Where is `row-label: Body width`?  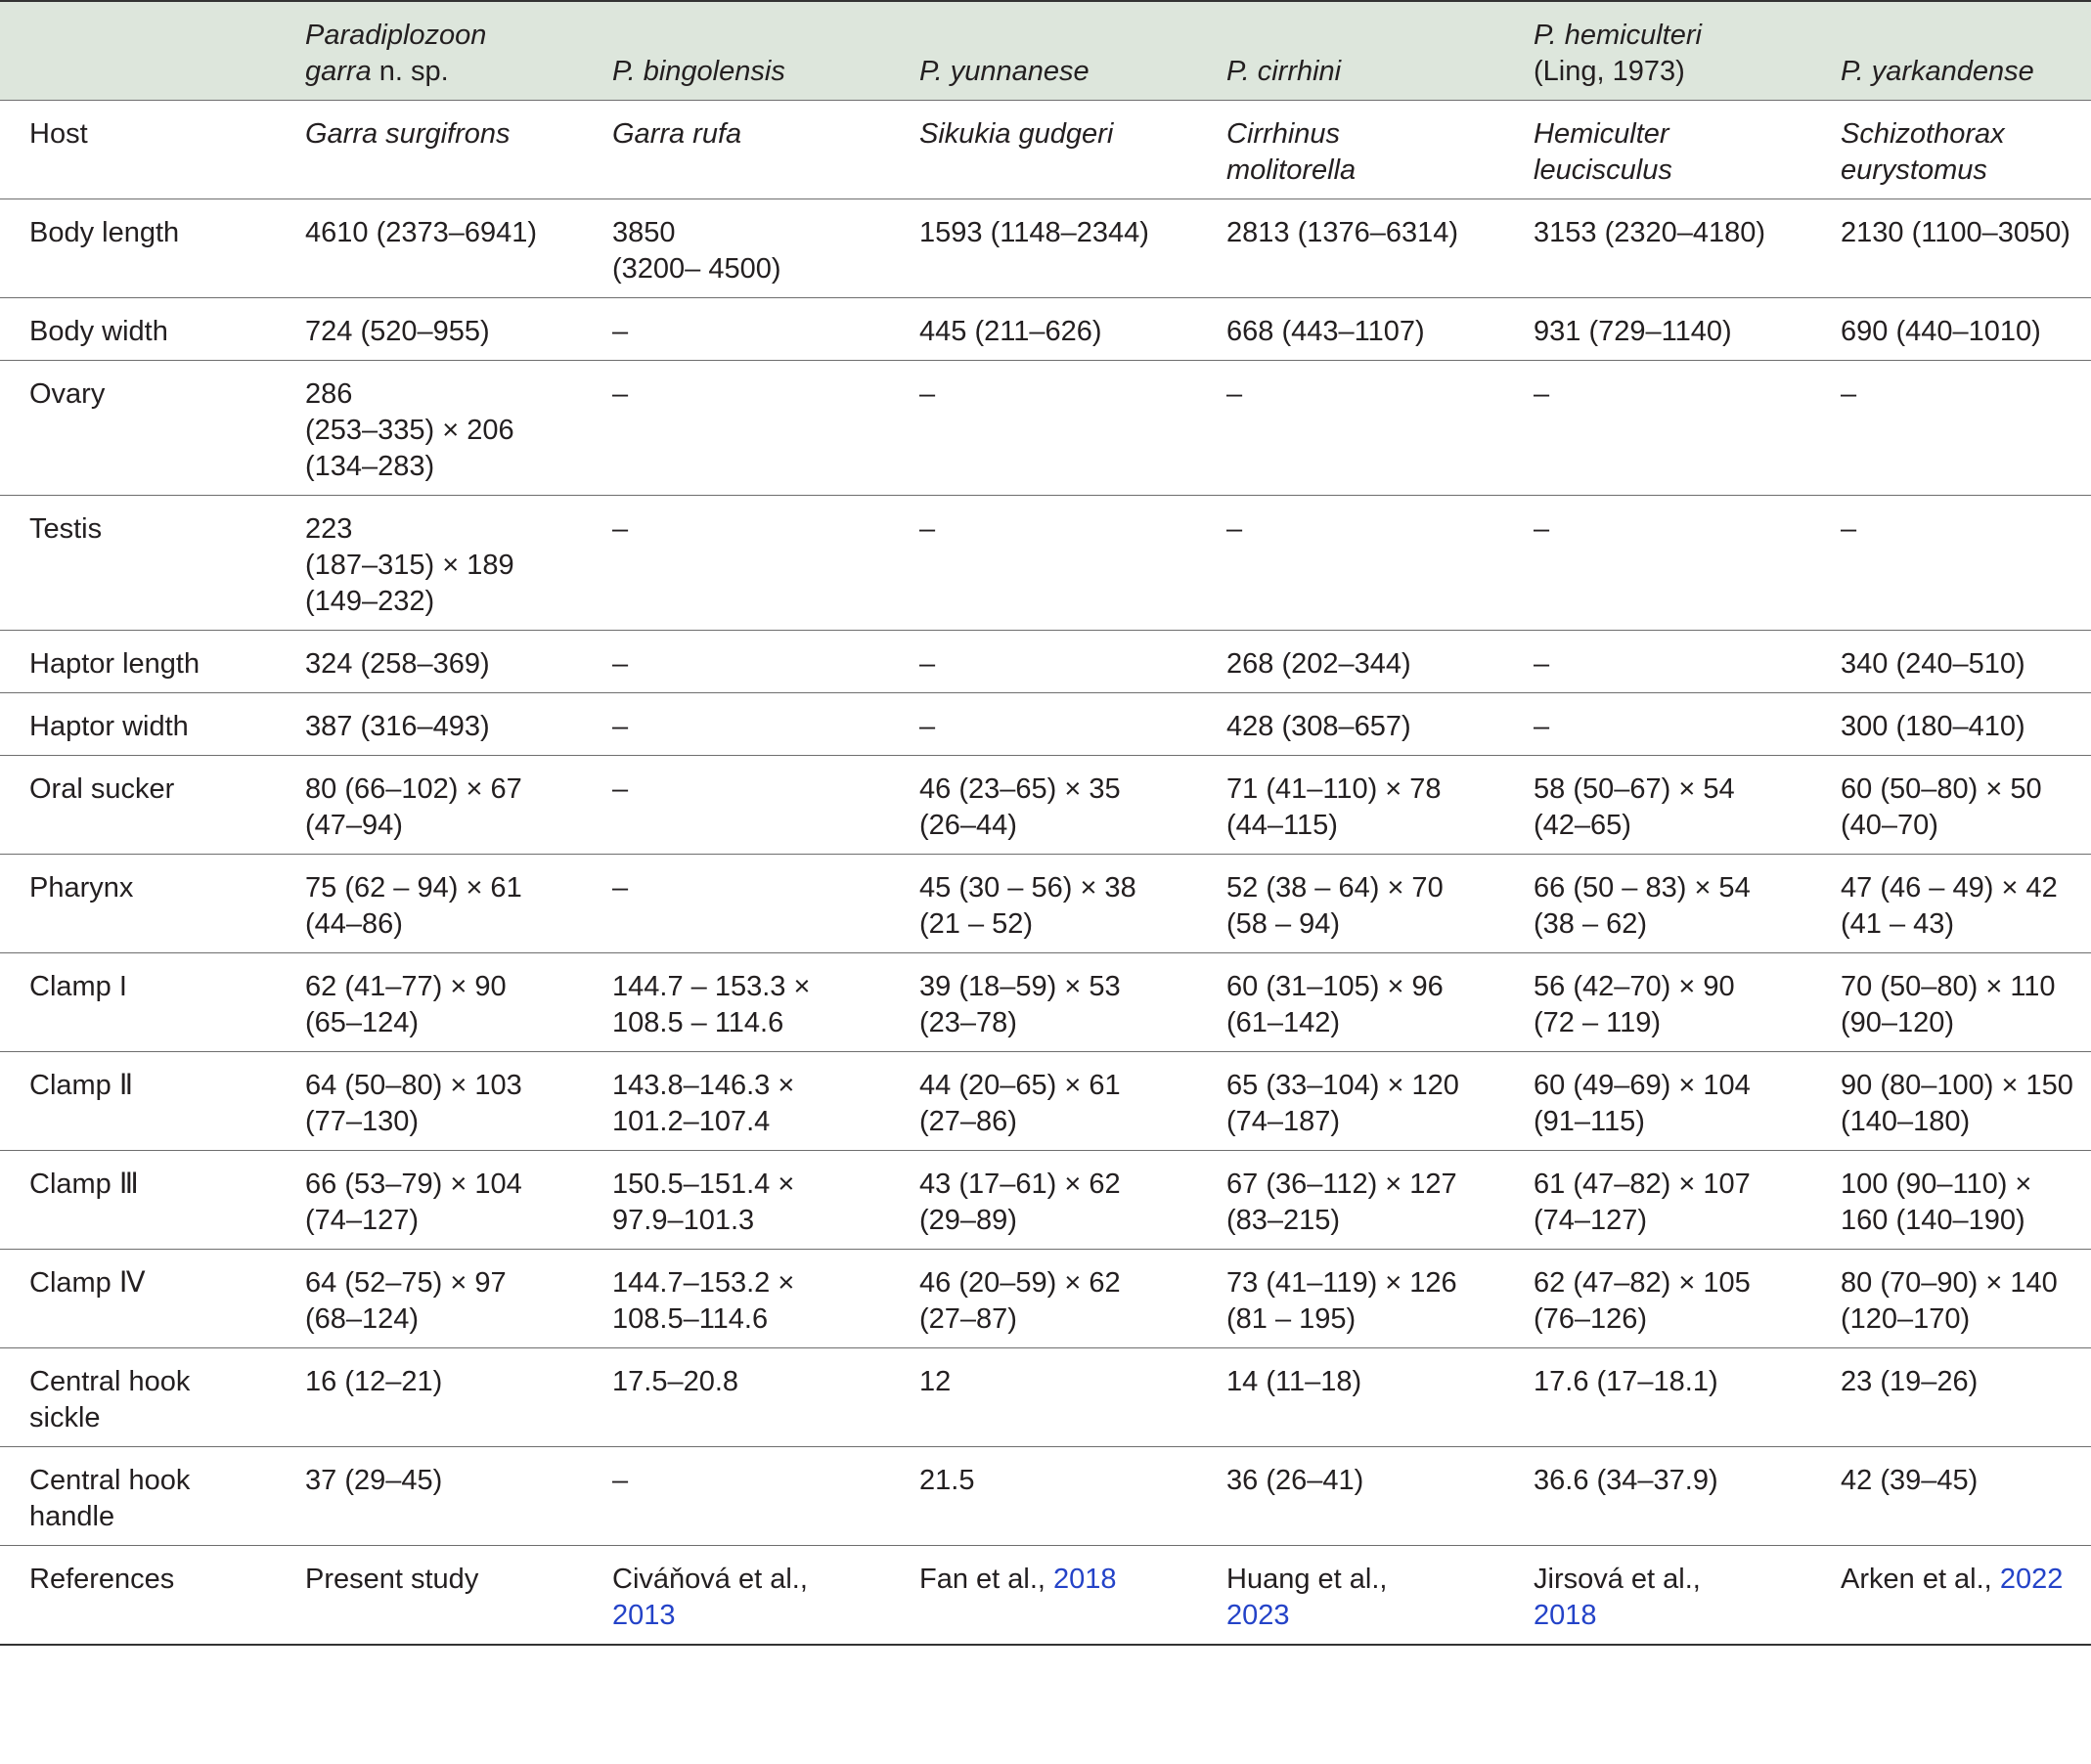
row-label: Body width is located at coordinates (98, 331).